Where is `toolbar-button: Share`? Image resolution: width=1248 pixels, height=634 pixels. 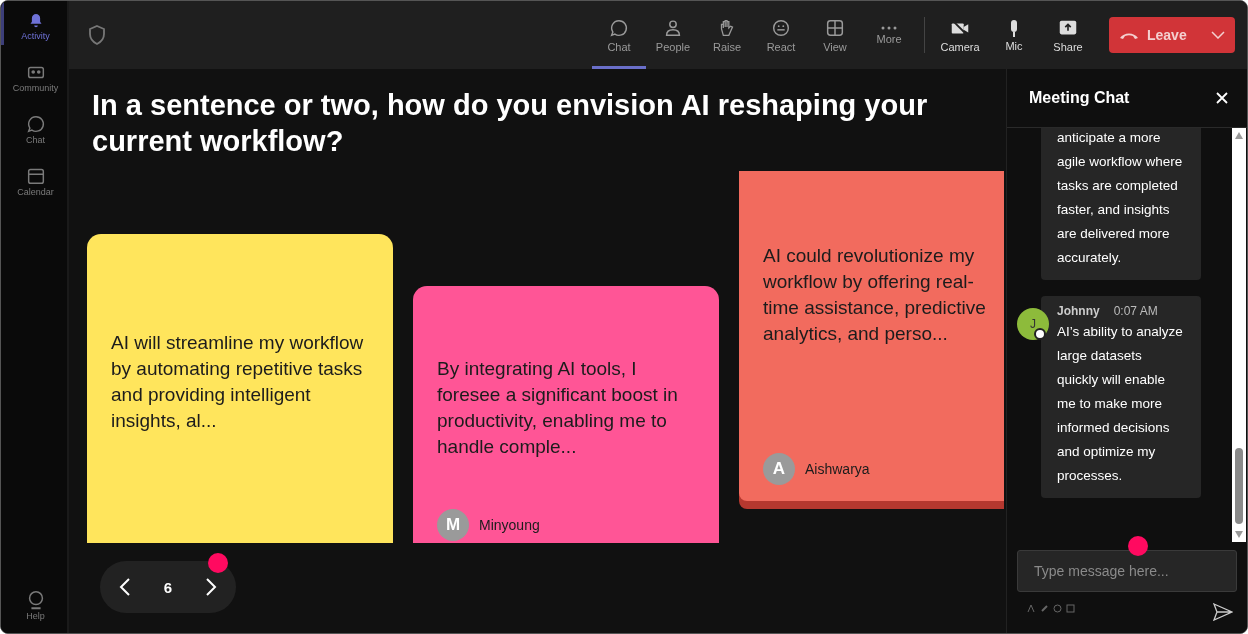 toolbar-button: Share is located at coordinates (1068, 35).